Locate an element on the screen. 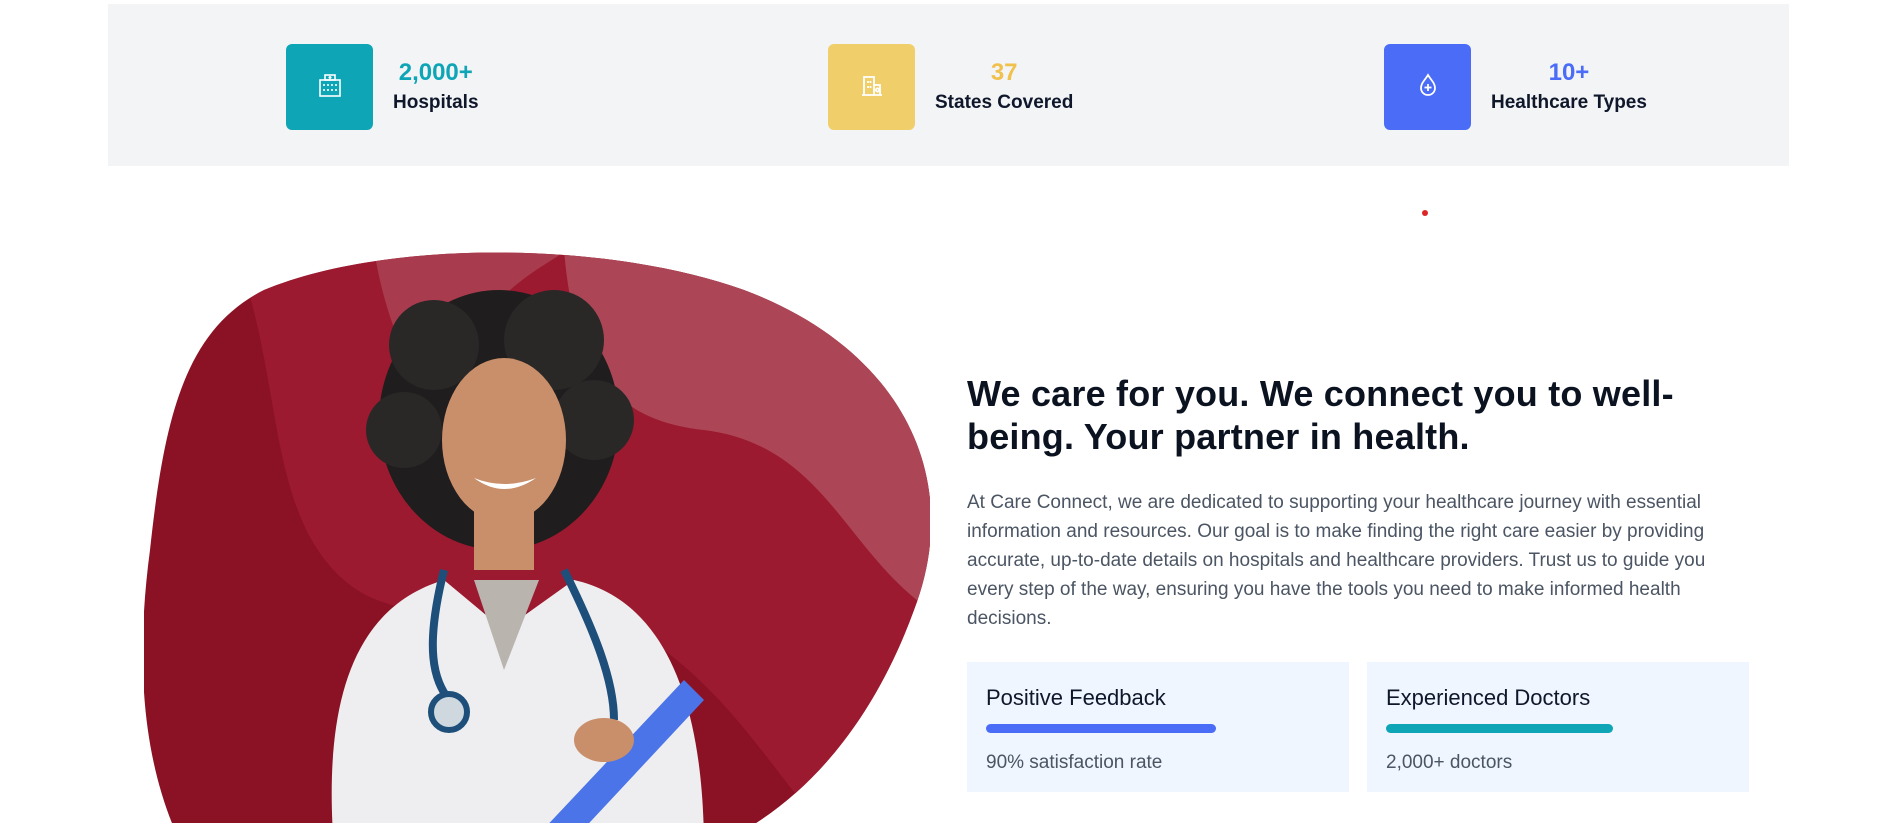 This screenshot has width=1893, height=823. stat-icon-box-states is located at coordinates (871, 87).